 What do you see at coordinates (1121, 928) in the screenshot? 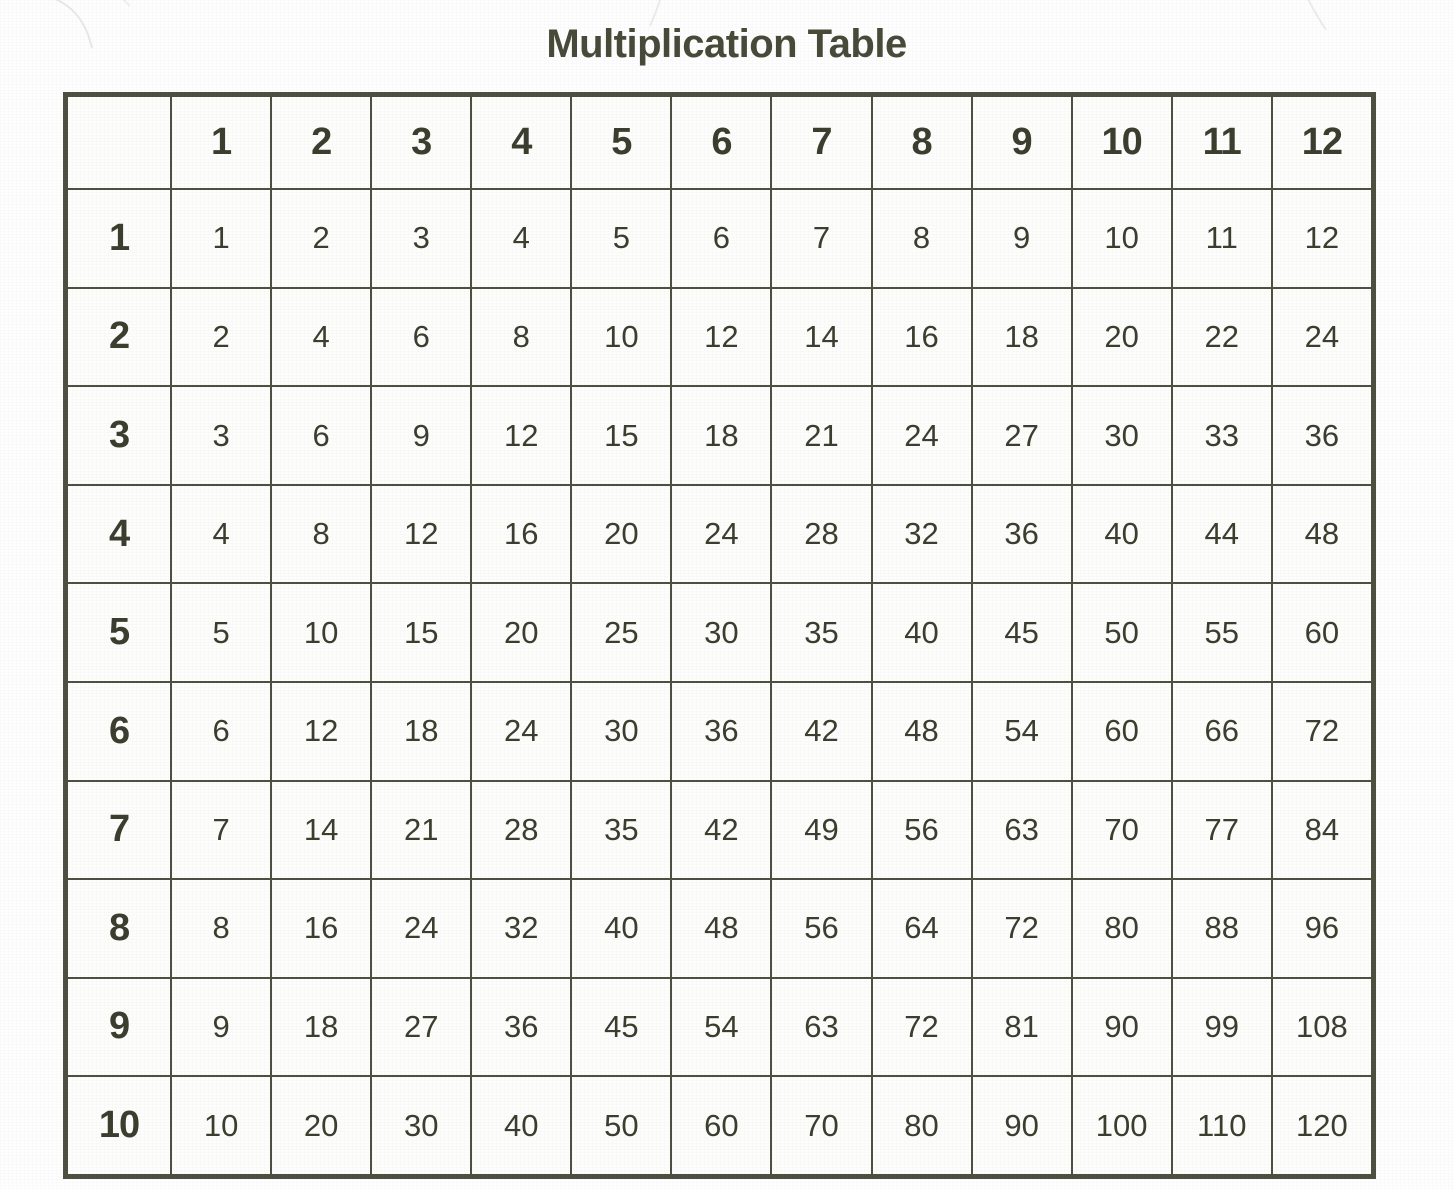
I see `product-cell-8x10: 80` at bounding box center [1121, 928].